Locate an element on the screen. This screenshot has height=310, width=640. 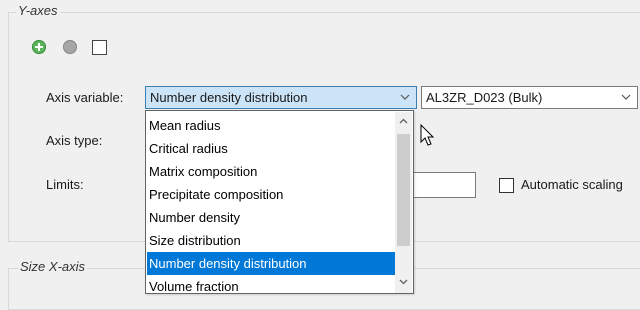
dropdown-option: Number density is located at coordinates (271, 217).